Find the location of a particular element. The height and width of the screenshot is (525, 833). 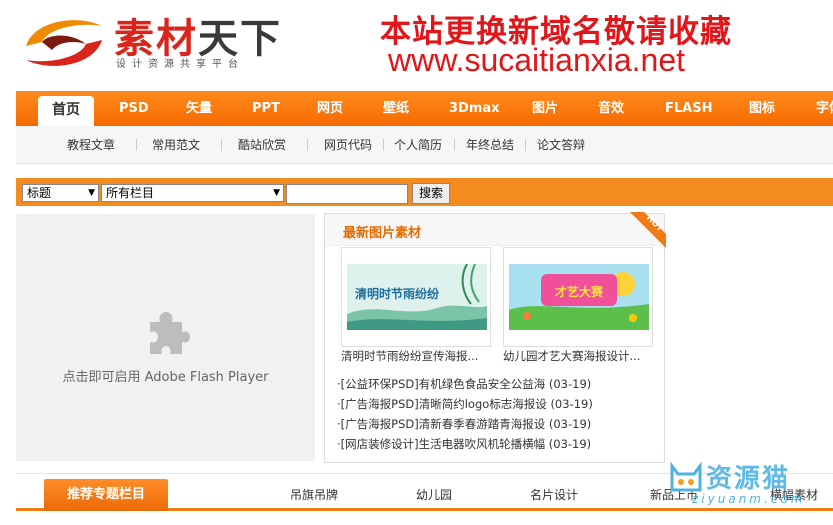

nav-item-vector: 矢量 is located at coordinates (199, 108).